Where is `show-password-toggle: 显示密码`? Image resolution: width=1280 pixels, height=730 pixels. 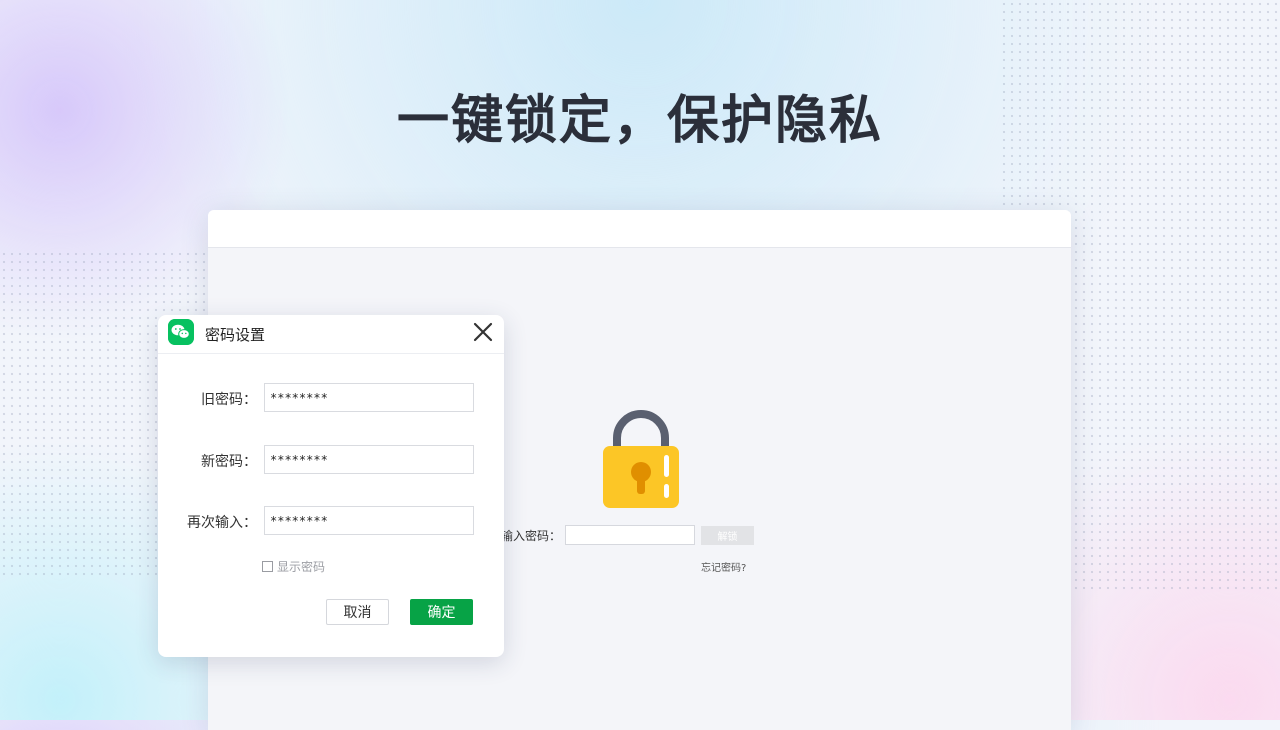 show-password-toggle: 显示密码 is located at coordinates (293, 566).